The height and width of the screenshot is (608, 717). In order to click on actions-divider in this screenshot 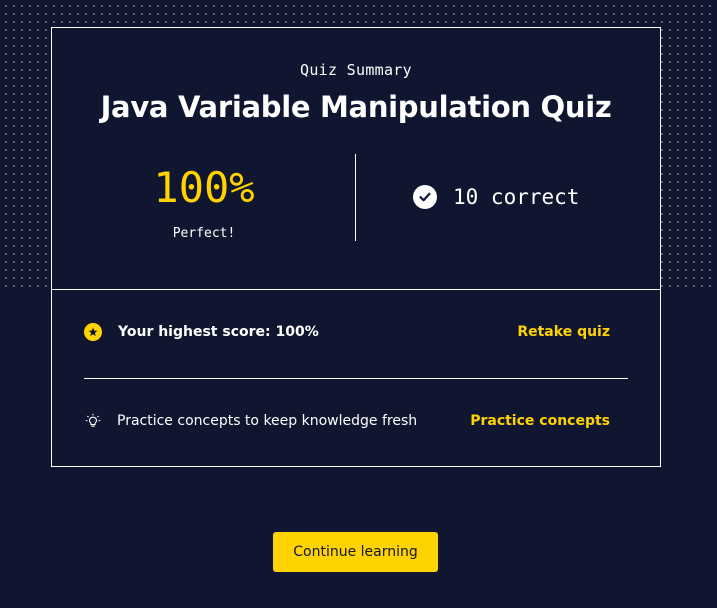, I will do `click(356, 378)`.